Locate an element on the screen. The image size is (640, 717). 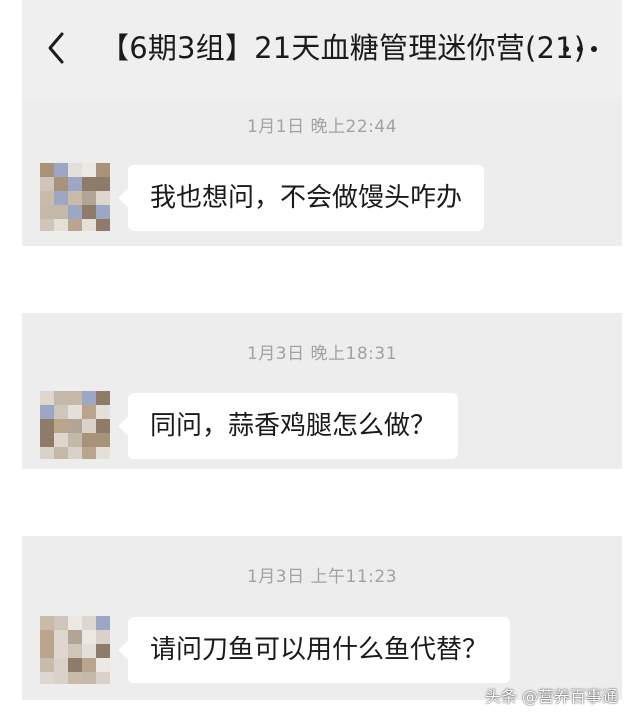
chevron-left-icon is located at coordinates (56, 48).